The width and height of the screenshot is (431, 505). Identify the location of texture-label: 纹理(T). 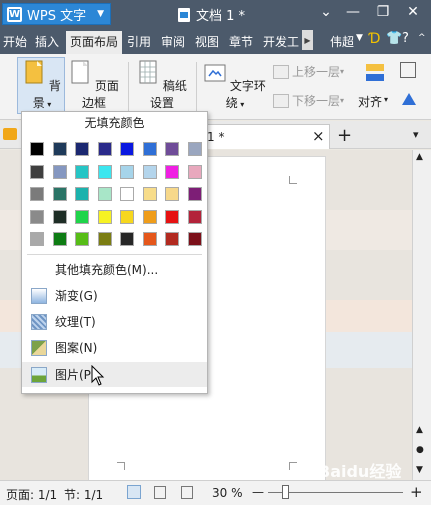
(75, 322).